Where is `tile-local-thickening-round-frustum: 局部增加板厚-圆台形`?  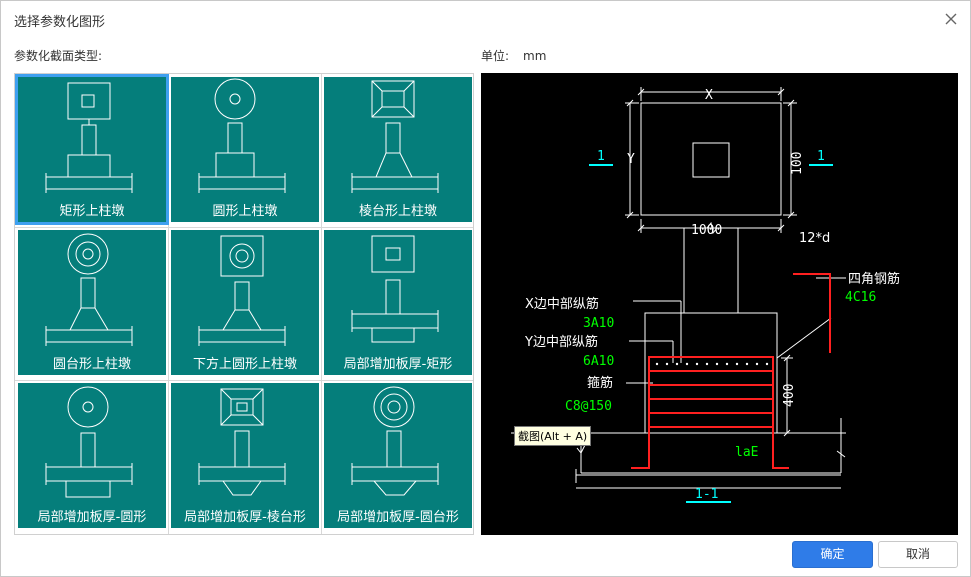
tile-local-thickening-round-frustum: 局部增加板厚-圆台形 is located at coordinates (398, 455).